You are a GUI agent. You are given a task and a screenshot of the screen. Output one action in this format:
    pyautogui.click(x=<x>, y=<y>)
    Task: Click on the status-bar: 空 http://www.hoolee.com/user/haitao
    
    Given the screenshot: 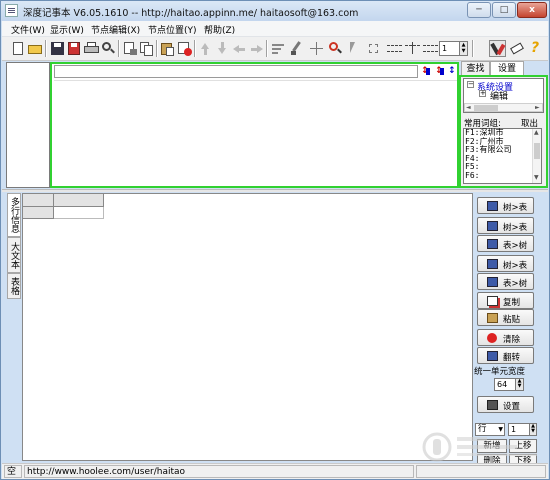 What is the action you would take?
    pyautogui.click(x=275, y=471)
    